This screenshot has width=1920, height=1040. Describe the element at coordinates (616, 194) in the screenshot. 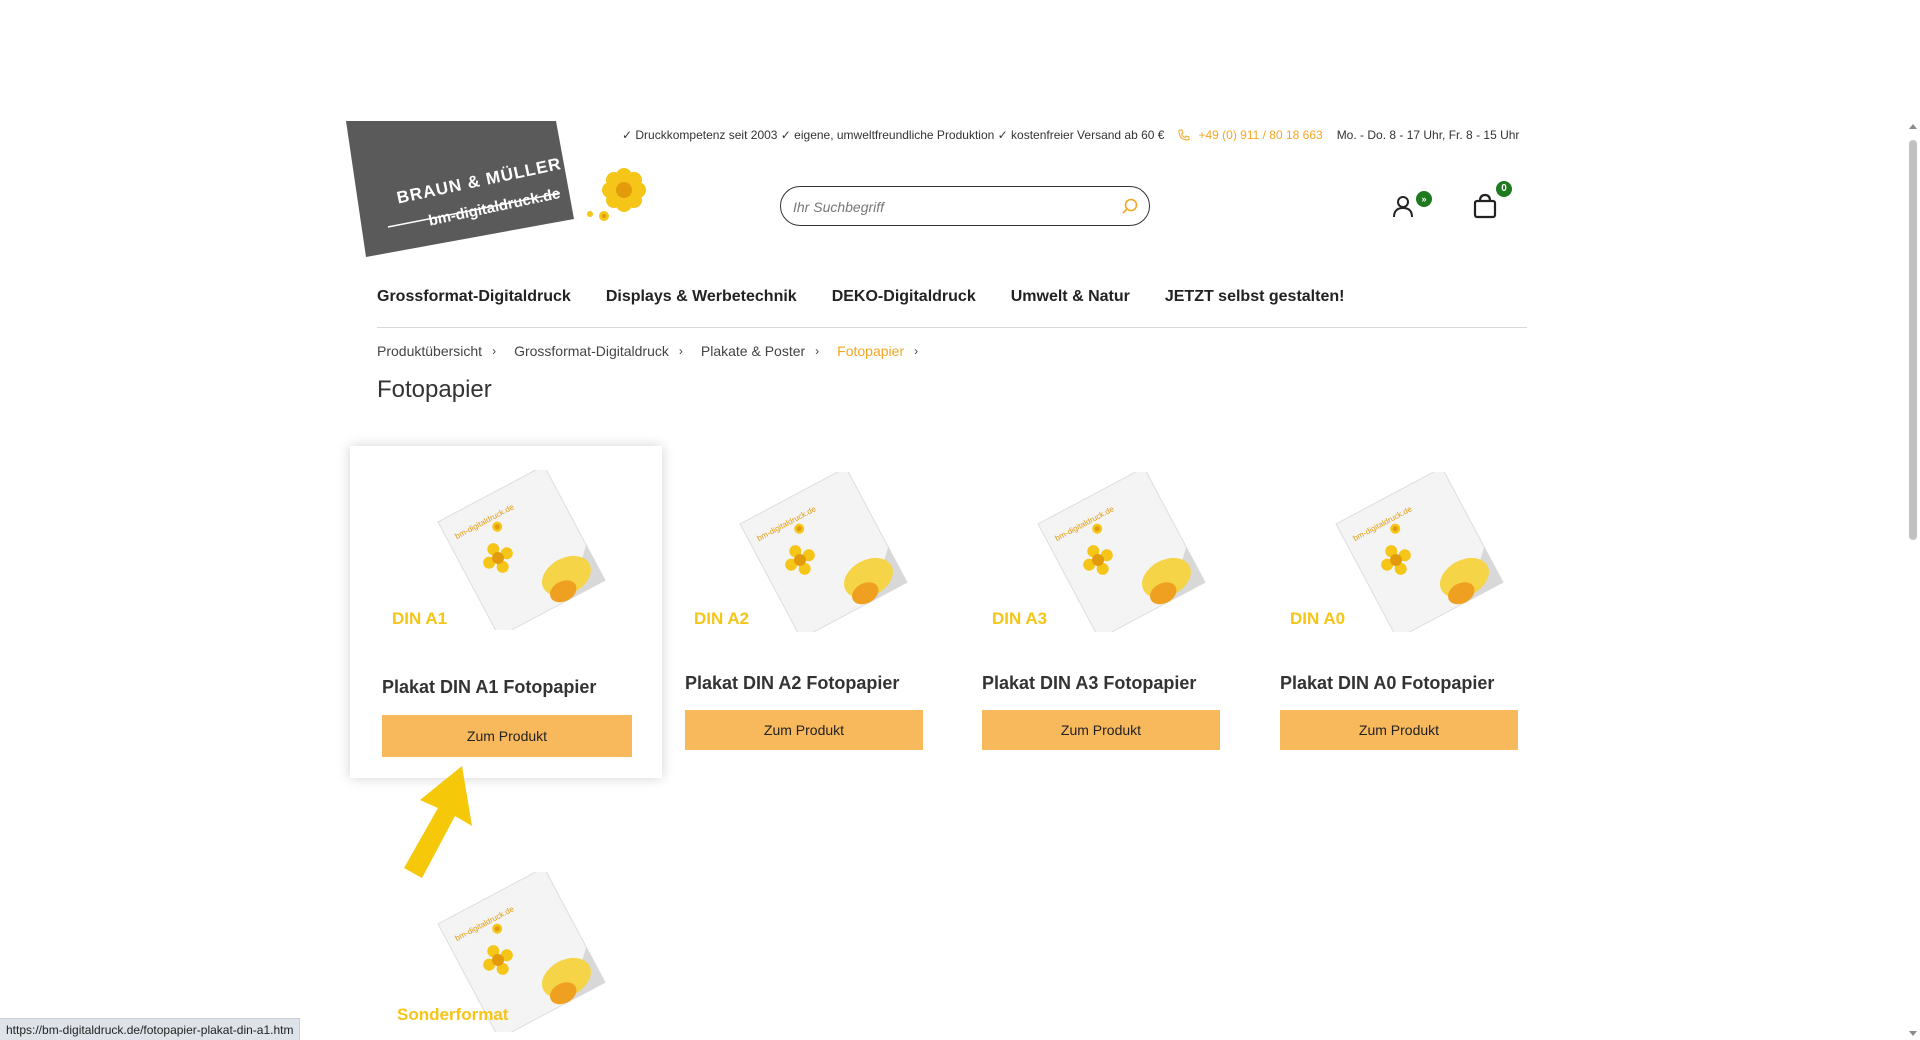

I see `logo-flower-icon` at that location.